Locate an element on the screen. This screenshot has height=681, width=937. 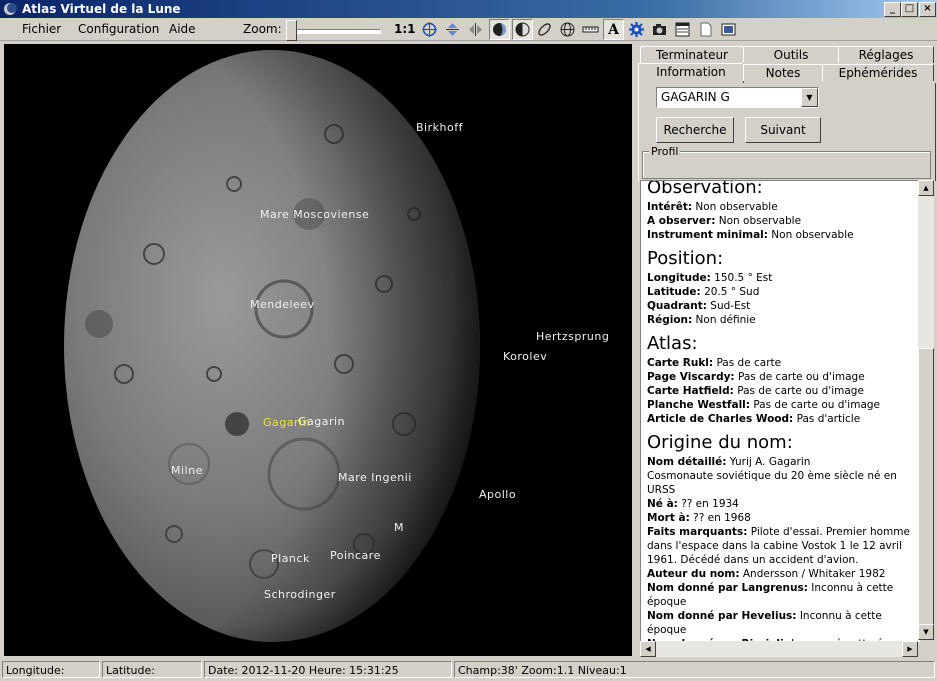
info-line: Nom détaillé: Yurij A. Gagarin is located at coordinates (782, 462).